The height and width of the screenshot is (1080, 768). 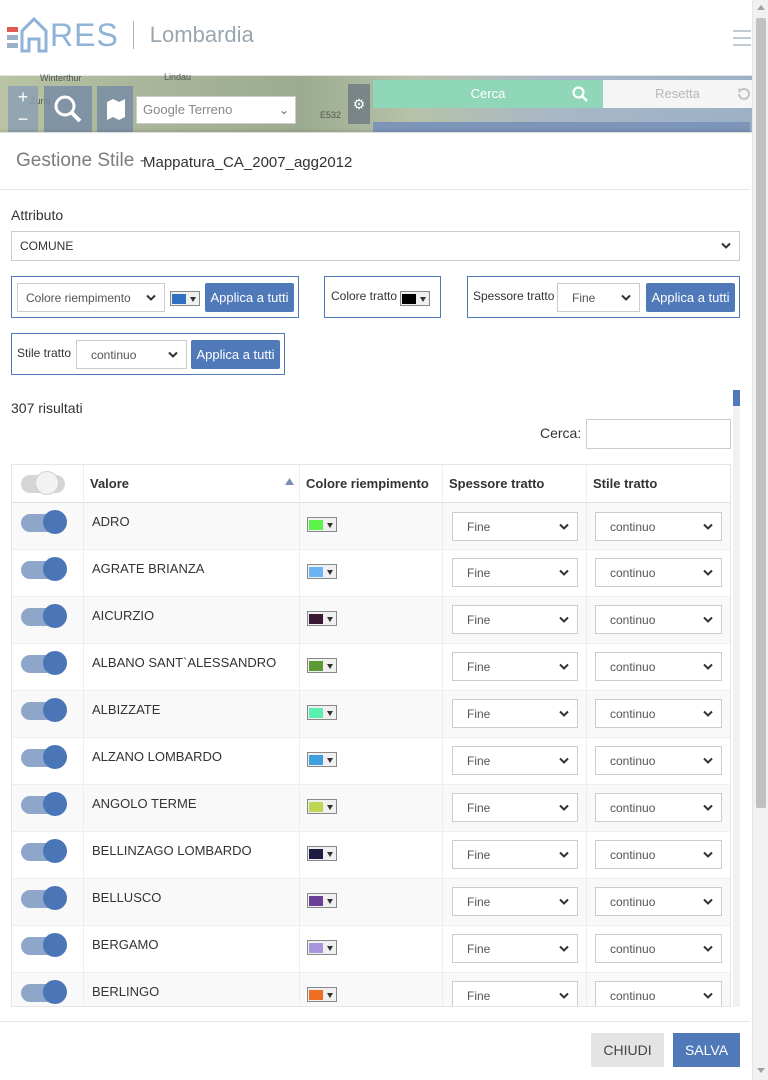 What do you see at coordinates (742, 38) in the screenshot?
I see `menu-icon` at bounding box center [742, 38].